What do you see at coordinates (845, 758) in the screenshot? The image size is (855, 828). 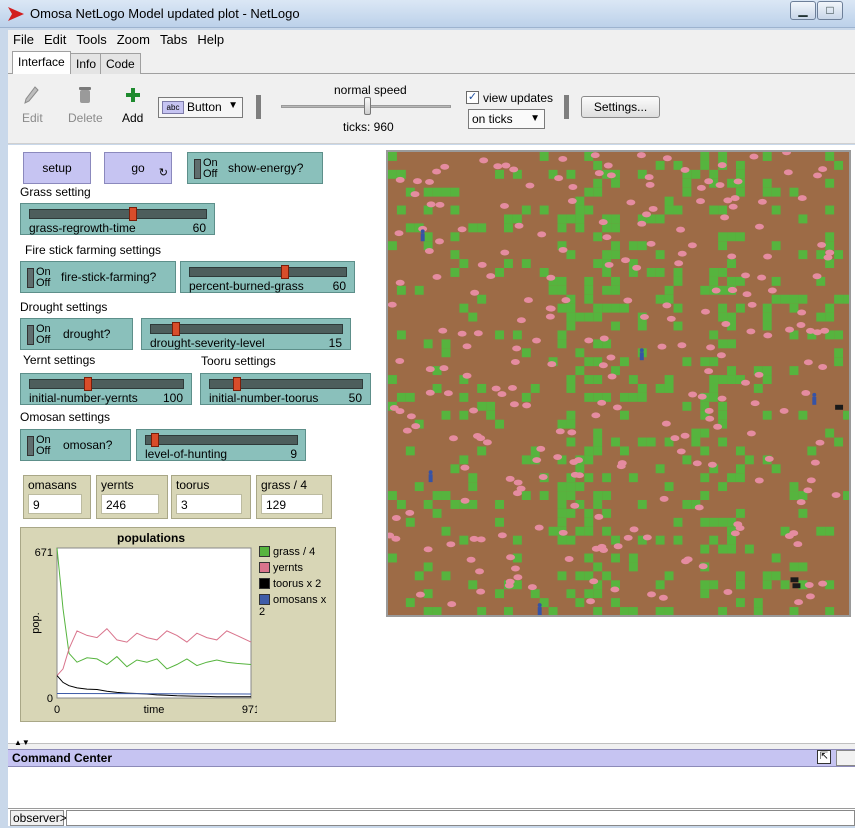 I see `clear-button` at bounding box center [845, 758].